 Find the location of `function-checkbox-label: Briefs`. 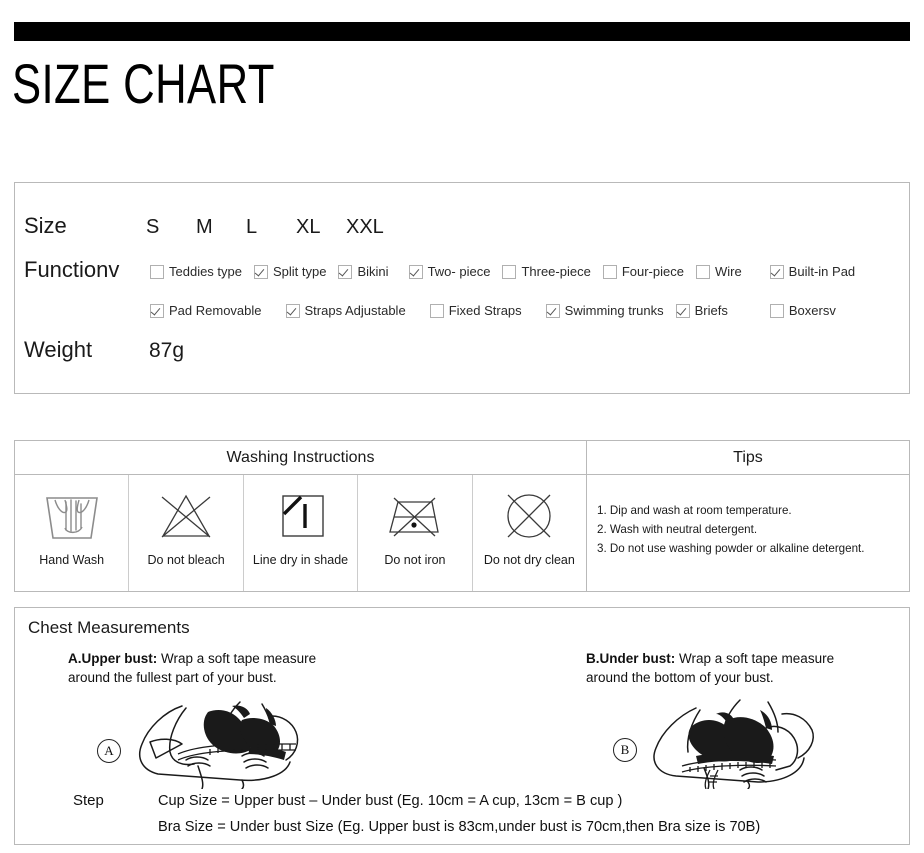

function-checkbox-label: Briefs is located at coordinates (711, 310).